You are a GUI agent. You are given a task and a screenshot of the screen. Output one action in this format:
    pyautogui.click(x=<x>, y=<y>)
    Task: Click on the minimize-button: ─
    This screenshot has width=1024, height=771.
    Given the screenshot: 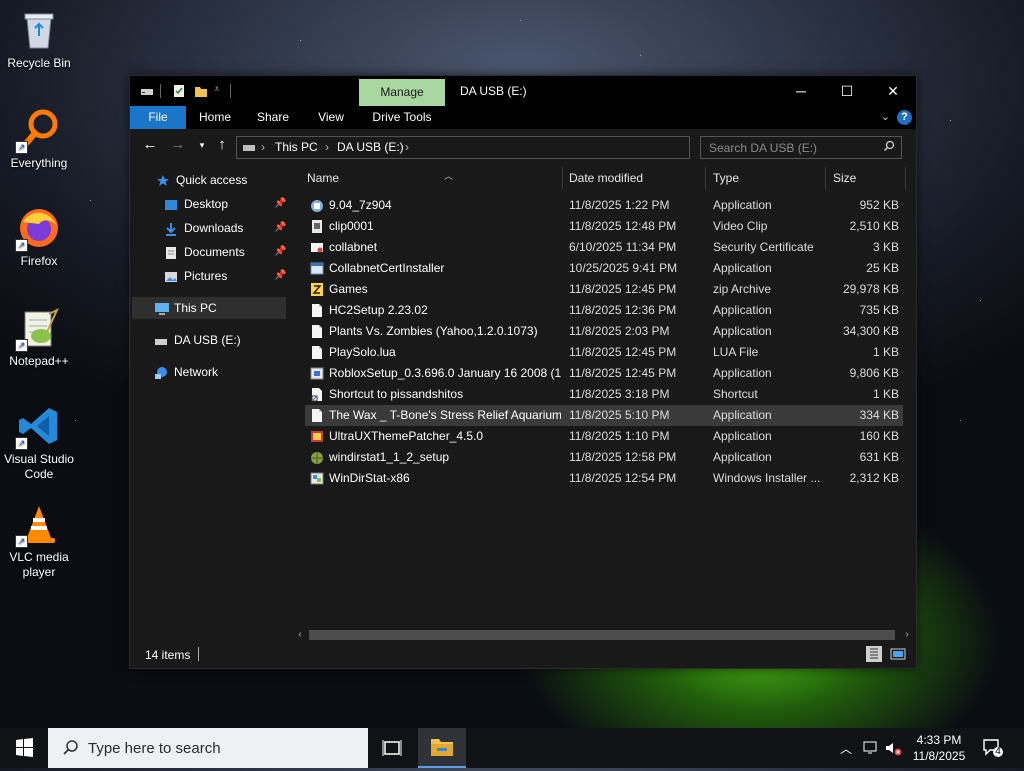 What is the action you would take?
    pyautogui.click(x=801, y=91)
    